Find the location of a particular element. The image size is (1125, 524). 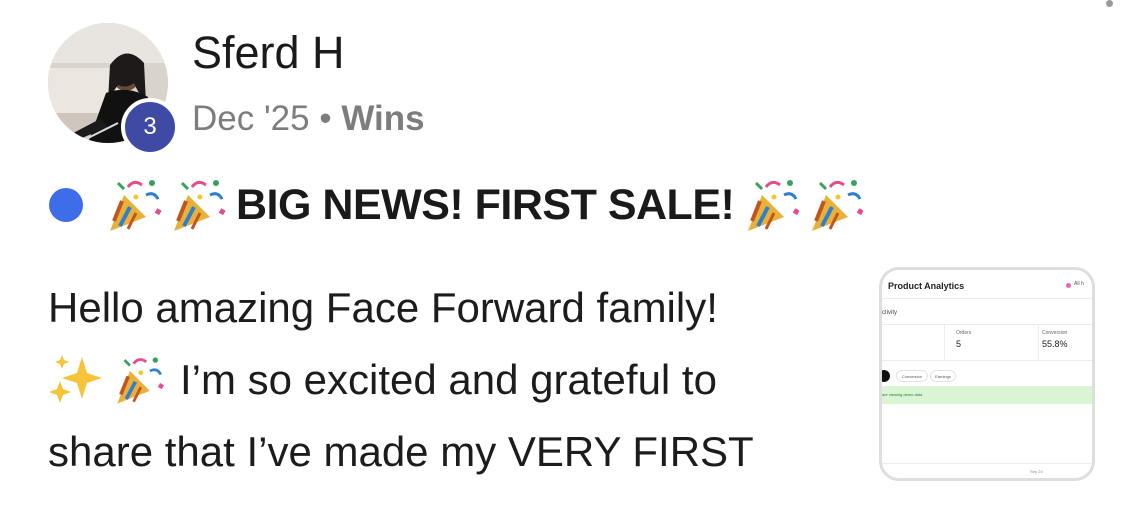

body-line: share that I’ve made my VERY FIRST is located at coordinates (401, 451).